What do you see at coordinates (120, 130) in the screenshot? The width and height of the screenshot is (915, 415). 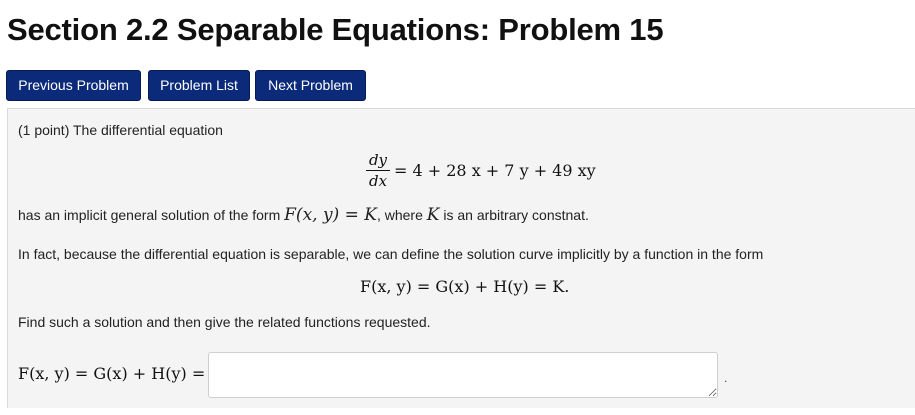 I see `problem-intro: (1 point) The differential equation` at bounding box center [120, 130].